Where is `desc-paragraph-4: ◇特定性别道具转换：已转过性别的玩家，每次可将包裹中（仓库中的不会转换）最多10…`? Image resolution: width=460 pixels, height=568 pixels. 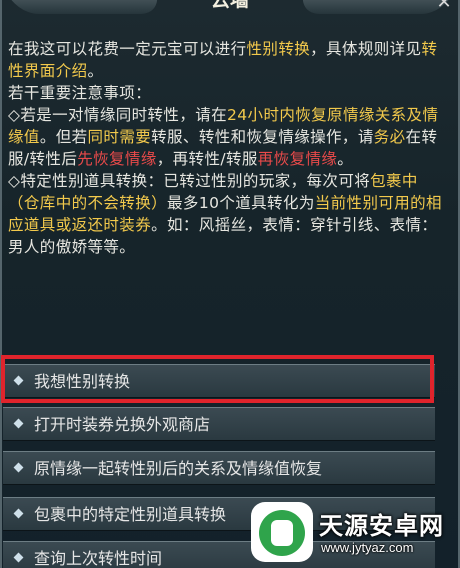 desc-paragraph-4: ◇特定性别道具转换：已转过性别的玩家，每次可将包裹中（仓库中的不会转换）最多10… is located at coordinates (225, 214).